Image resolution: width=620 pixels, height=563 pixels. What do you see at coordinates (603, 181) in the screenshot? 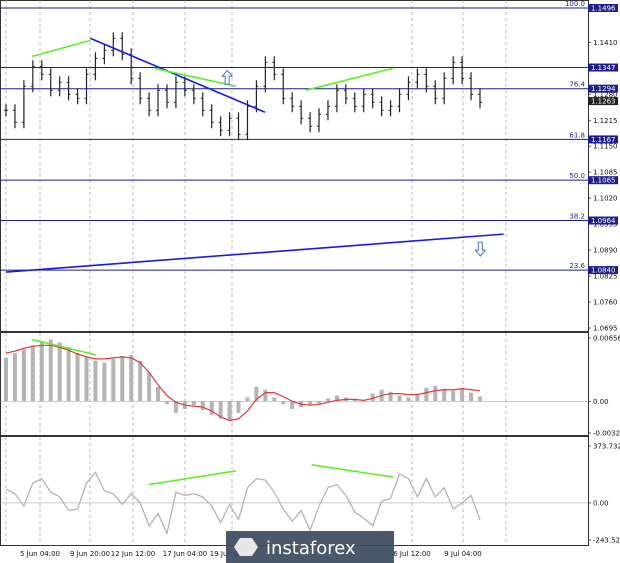
I see `level-tag-label: 1.1065` at bounding box center [603, 181].